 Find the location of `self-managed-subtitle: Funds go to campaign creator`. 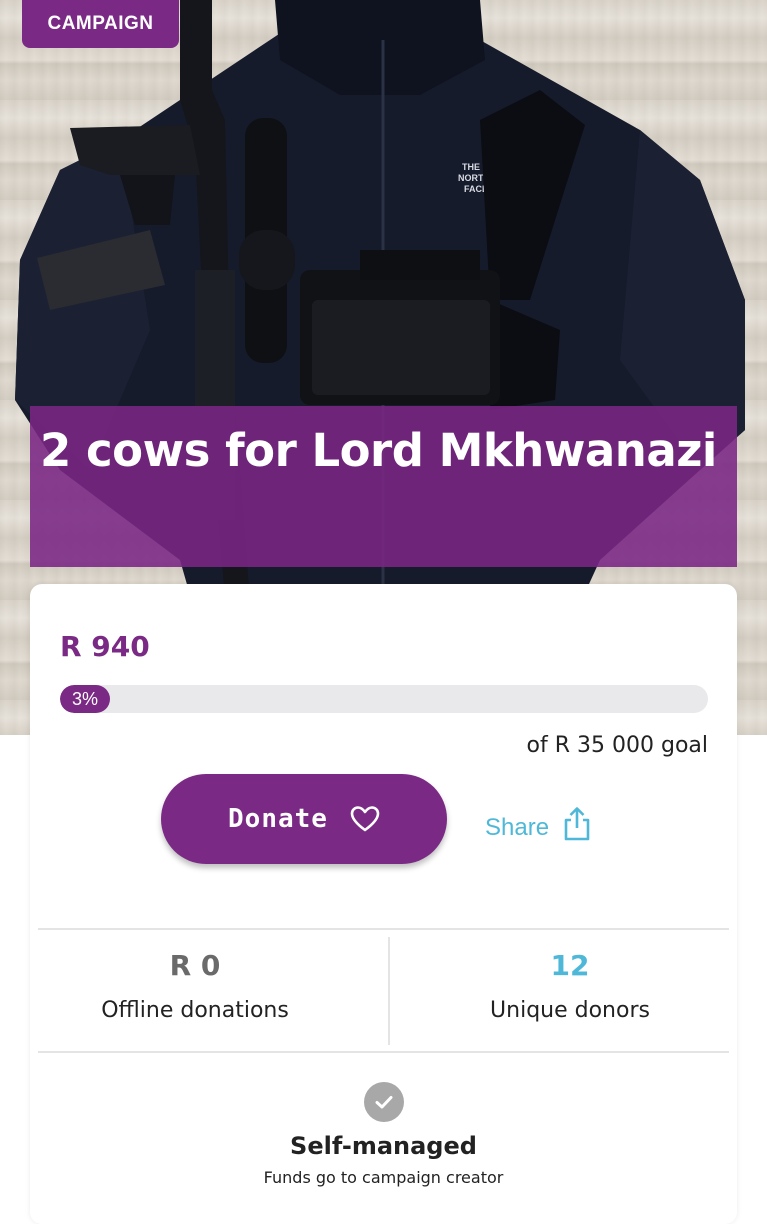

self-managed-subtitle: Funds go to campaign creator is located at coordinates (383, 1177).